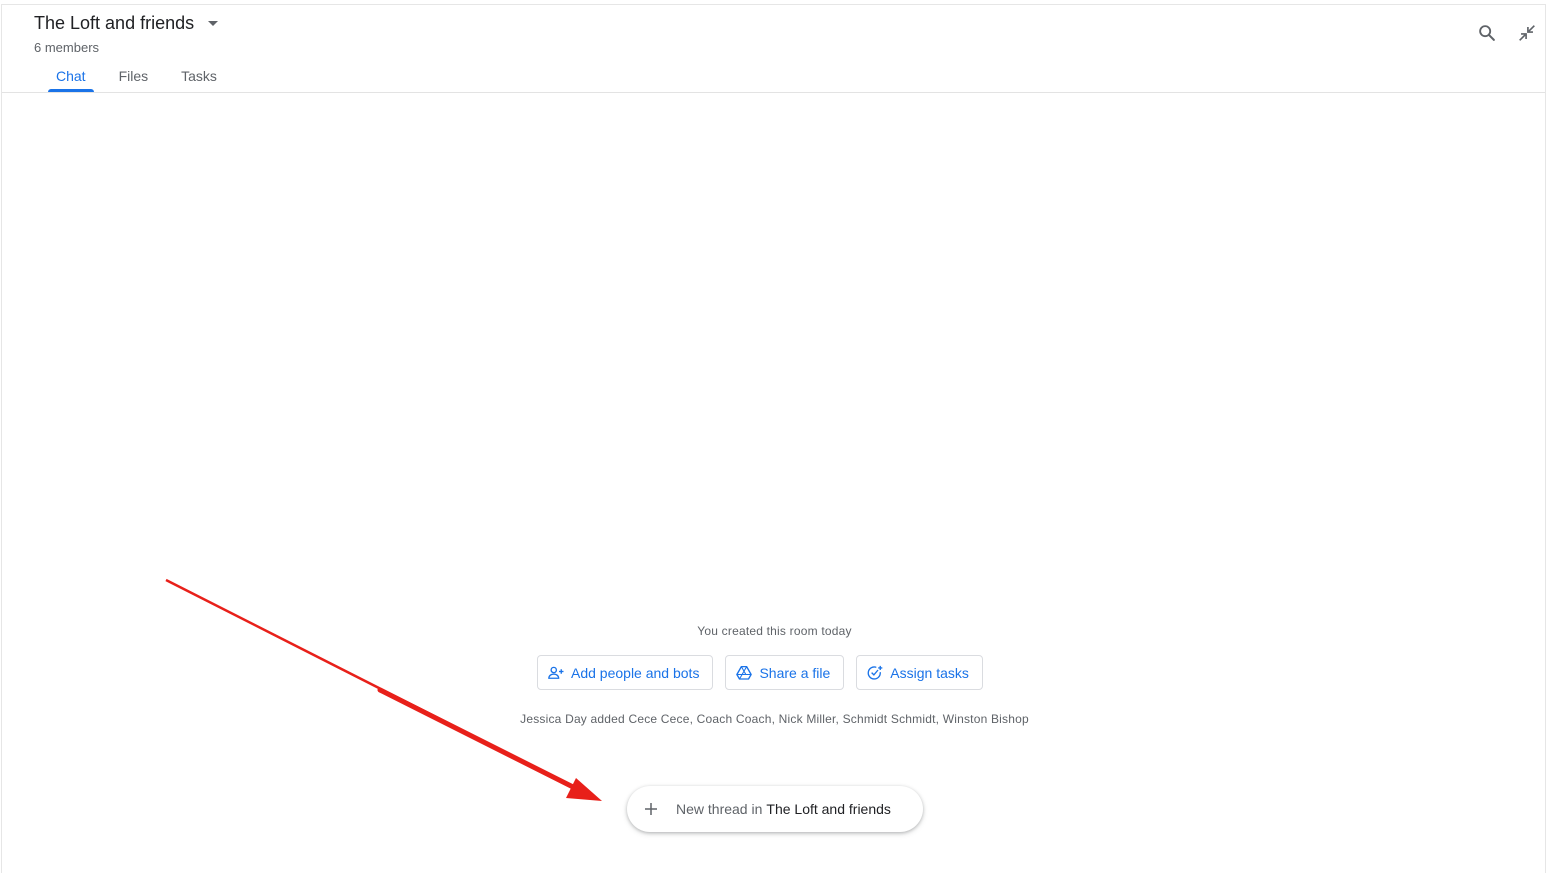 Image resolution: width=1551 pixels, height=873 pixels. I want to click on share-a-file-button: Share a file, so click(785, 672).